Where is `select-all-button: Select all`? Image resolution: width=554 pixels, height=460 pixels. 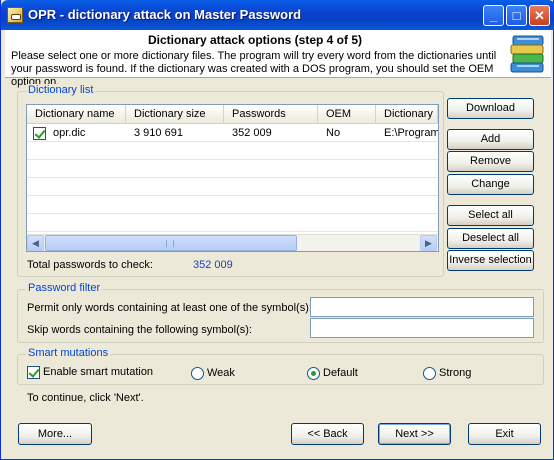 select-all-button: Select all is located at coordinates (490, 215).